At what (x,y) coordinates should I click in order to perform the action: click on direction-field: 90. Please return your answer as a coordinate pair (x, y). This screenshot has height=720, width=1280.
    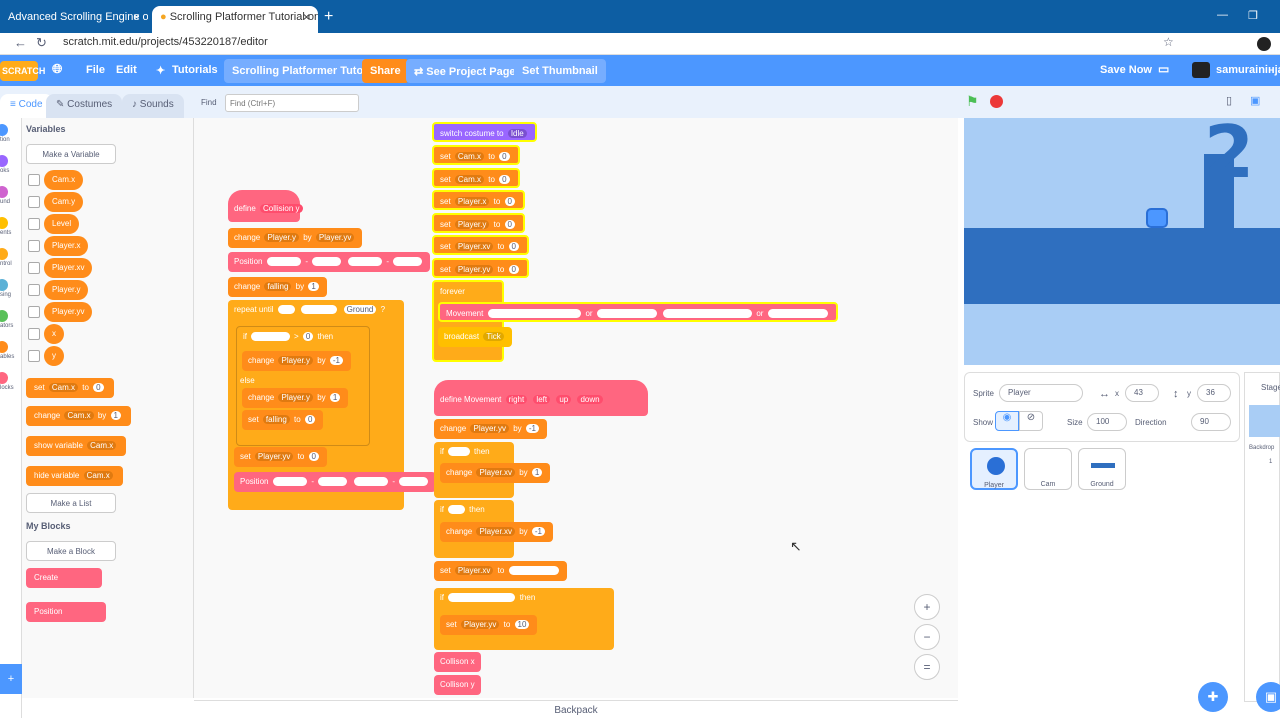
    Looking at the image, I should click on (1211, 422).